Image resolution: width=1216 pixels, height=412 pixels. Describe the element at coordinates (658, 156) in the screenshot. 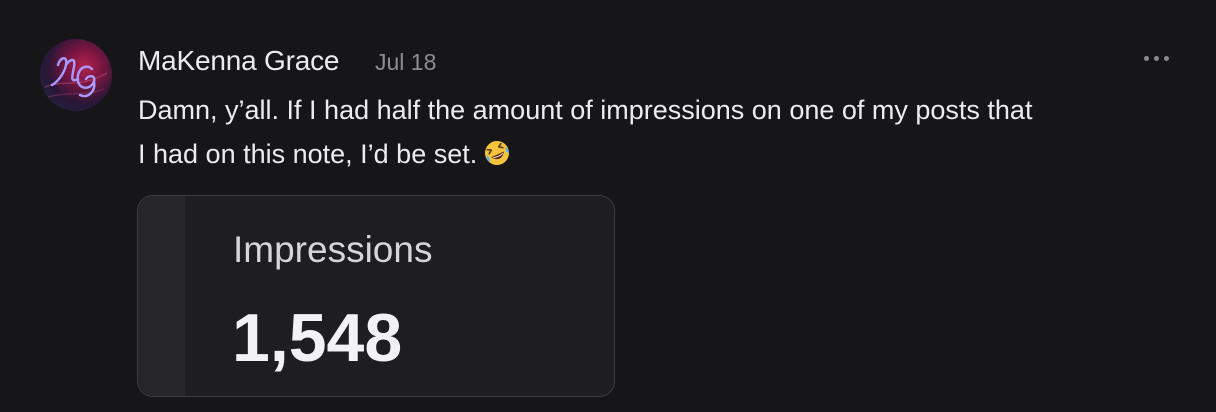

I see `note-body-line-with-emoji: I had on this note, I’d be set.` at that location.